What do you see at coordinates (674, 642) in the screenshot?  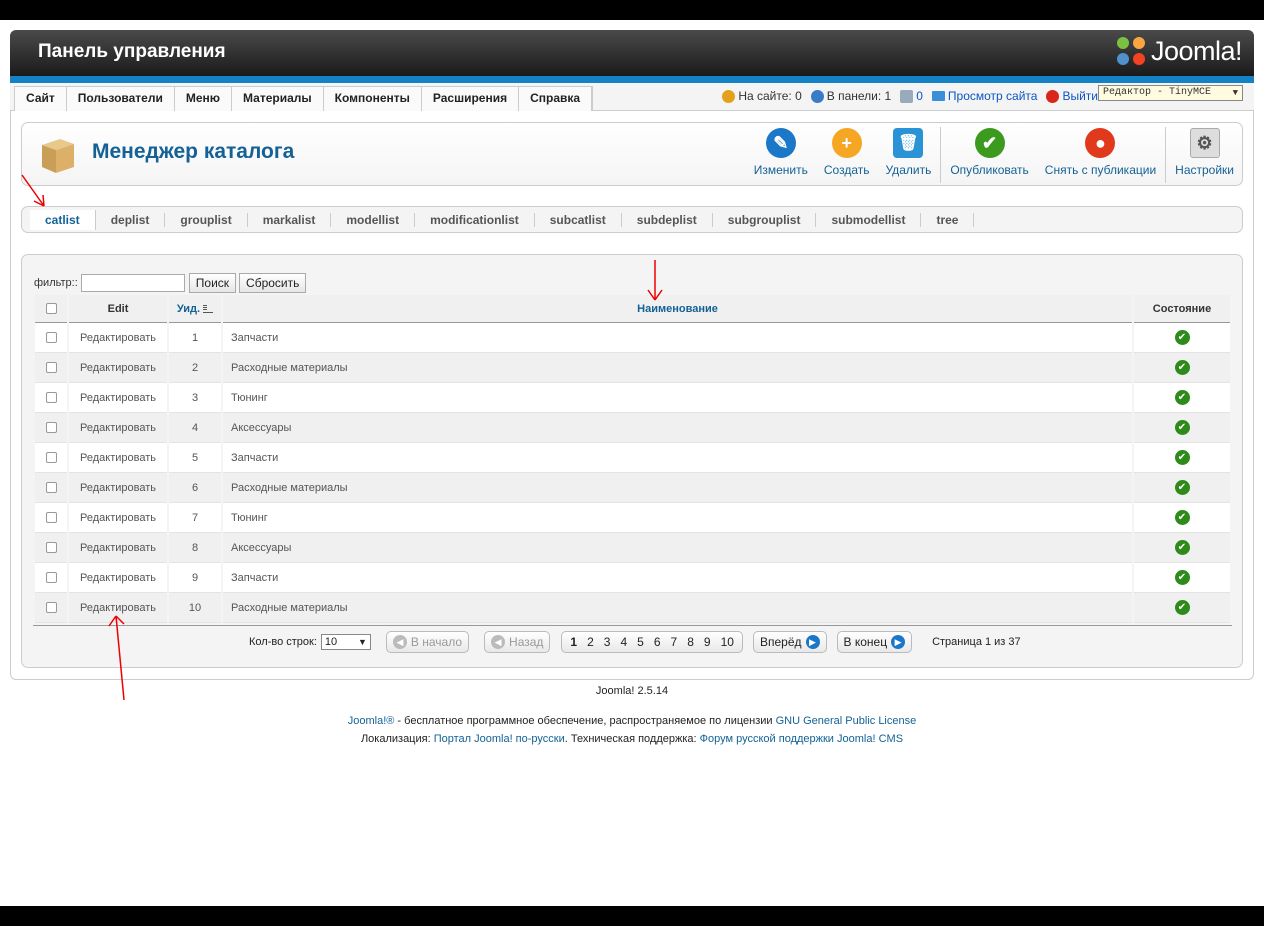 I see `page-number: 7` at bounding box center [674, 642].